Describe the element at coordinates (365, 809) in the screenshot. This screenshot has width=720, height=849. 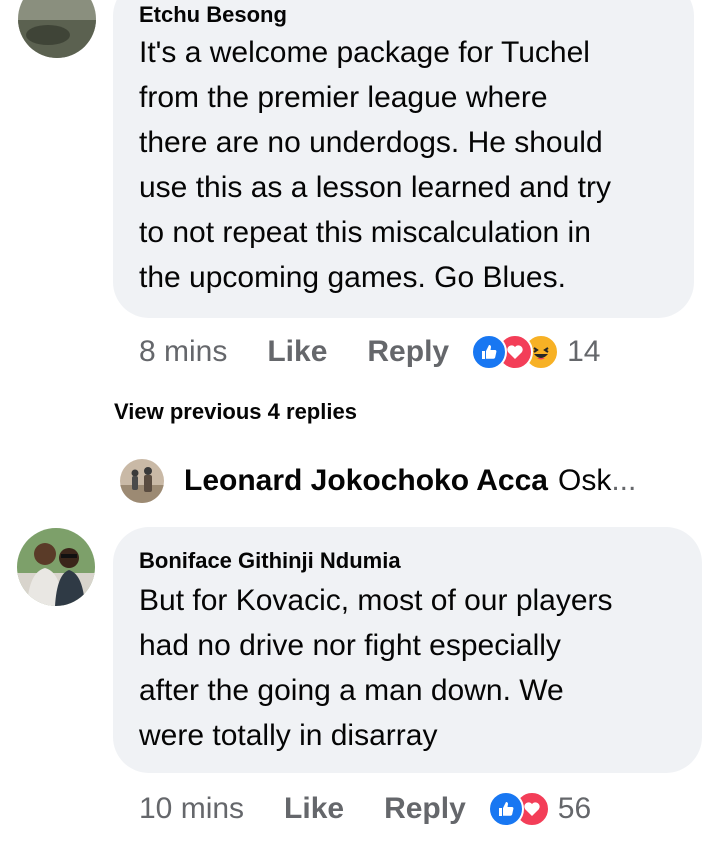
I see `comment-actions: 10 mins Like Reply 56` at that location.